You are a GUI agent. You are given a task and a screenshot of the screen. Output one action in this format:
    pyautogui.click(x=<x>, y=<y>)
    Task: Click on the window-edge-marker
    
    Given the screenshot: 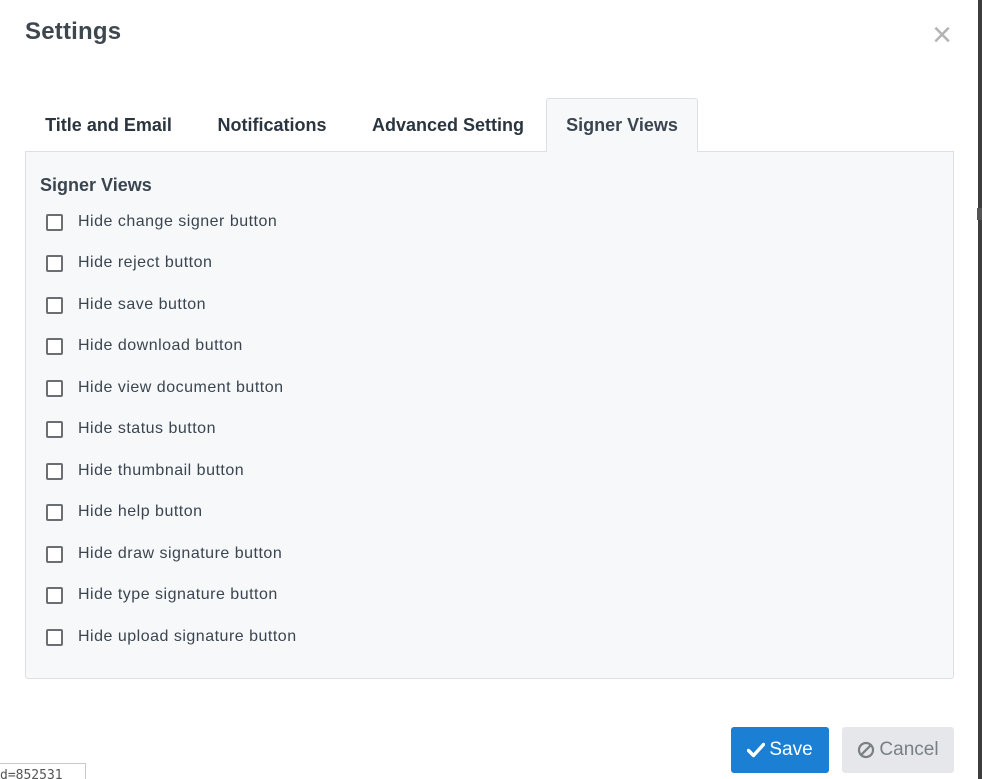 What is the action you would take?
    pyautogui.click(x=979, y=214)
    